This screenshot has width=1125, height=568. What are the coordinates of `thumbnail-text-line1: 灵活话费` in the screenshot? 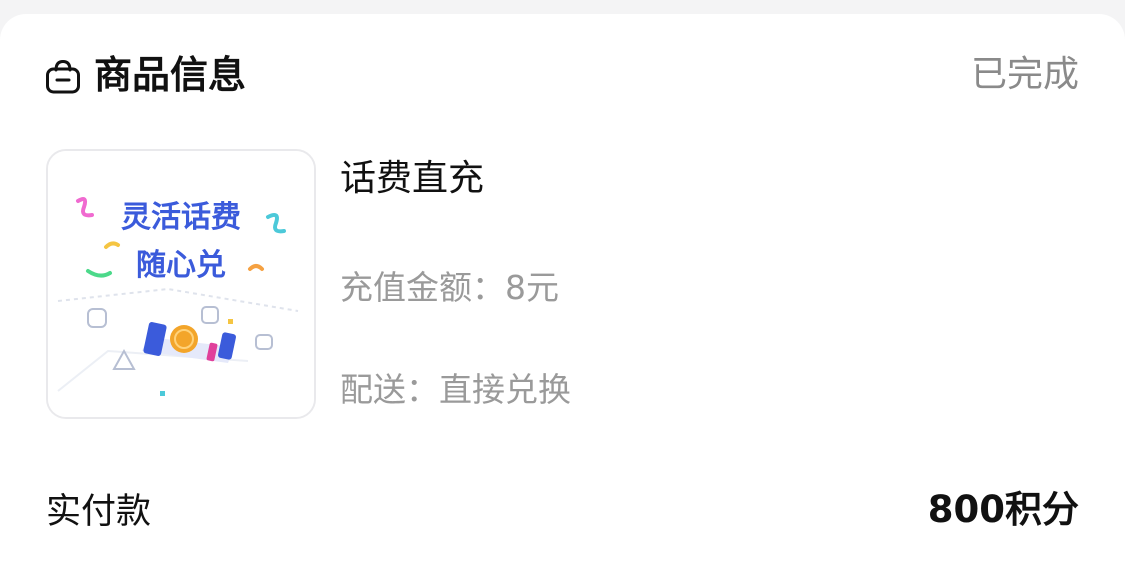 It's located at (181, 217).